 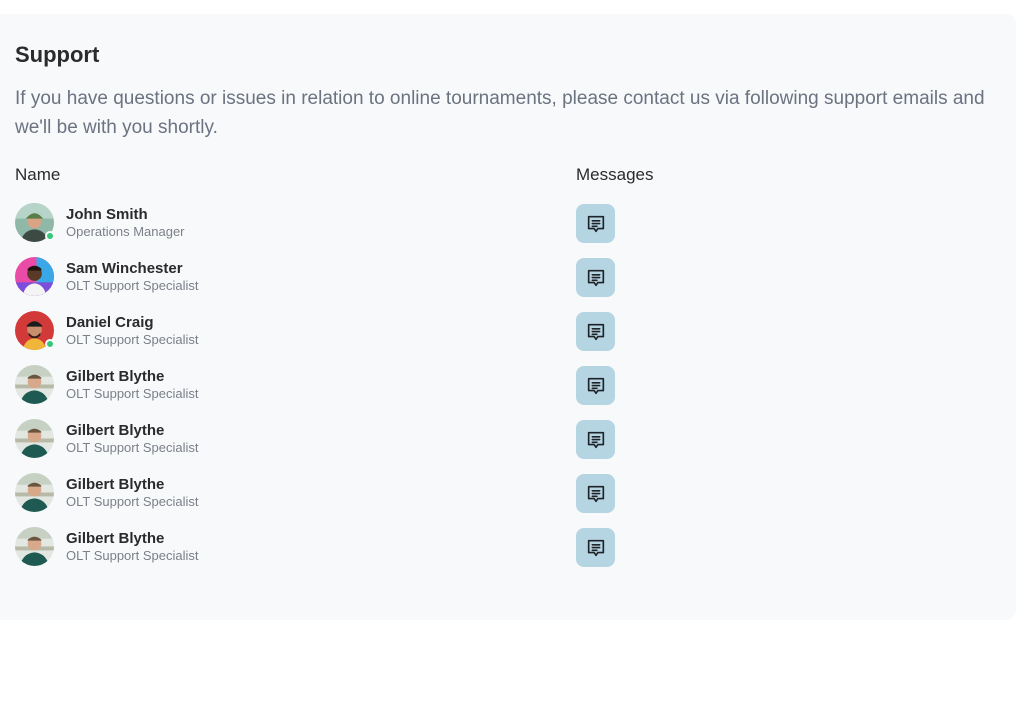 I want to click on contact-role: Operations Manager, so click(x=125, y=231).